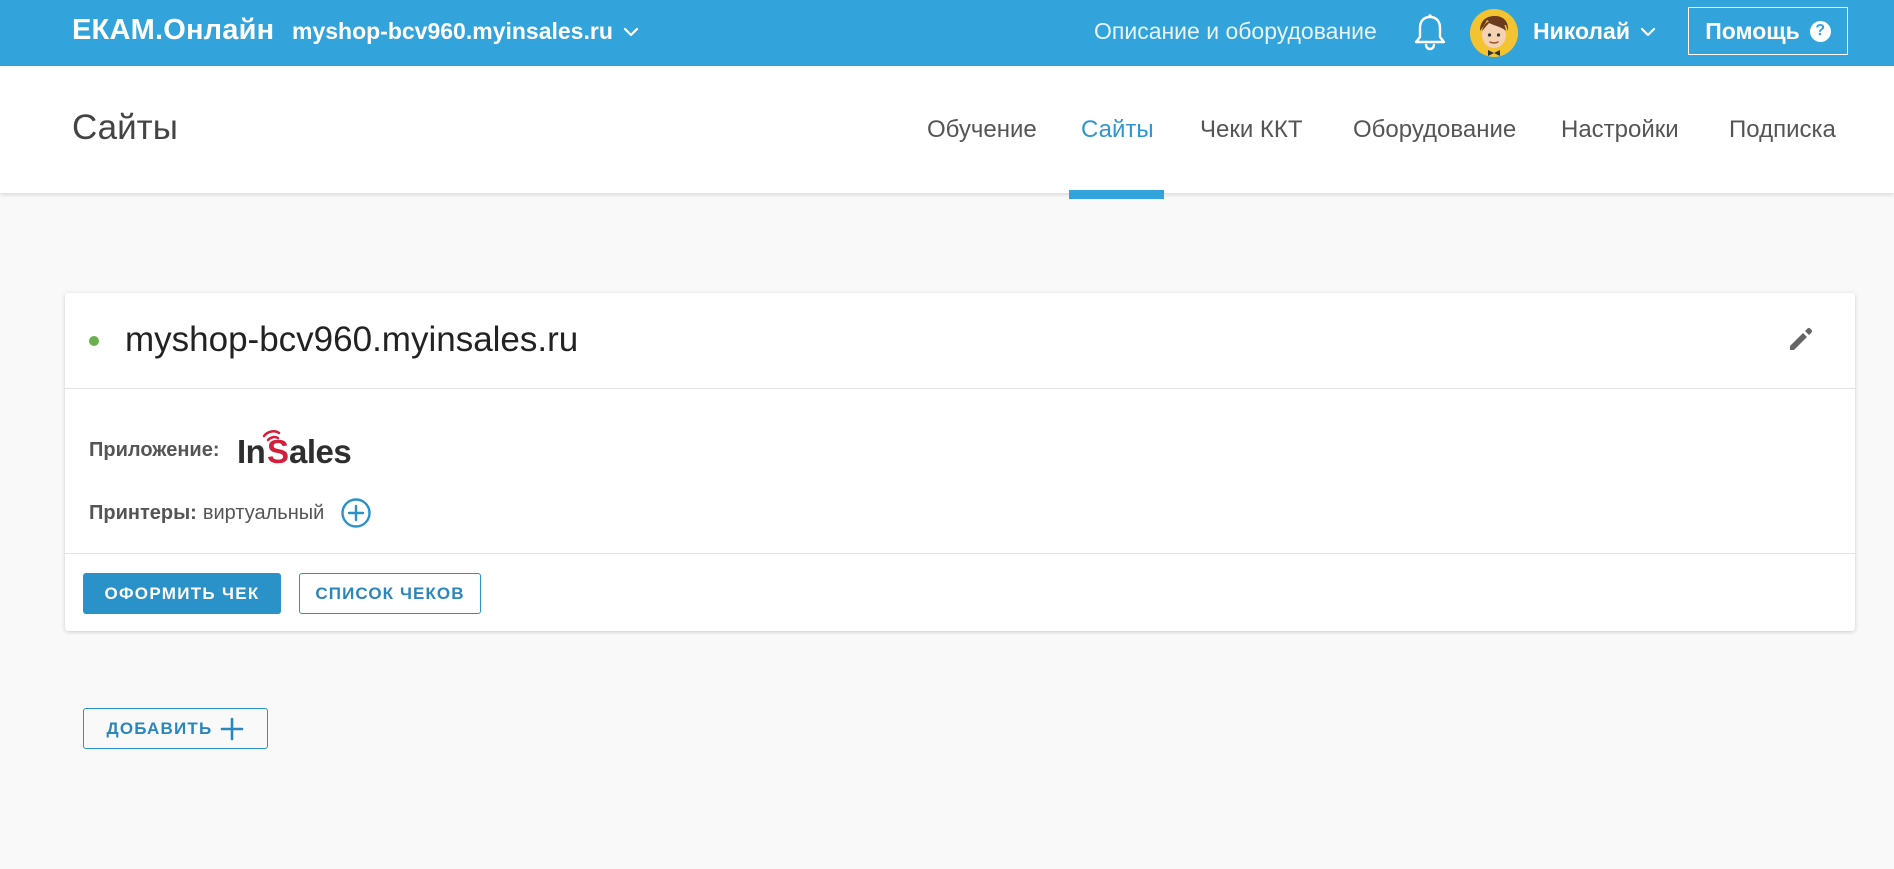 The image size is (1894, 869). I want to click on printers-value: виртуальный, so click(263, 512).